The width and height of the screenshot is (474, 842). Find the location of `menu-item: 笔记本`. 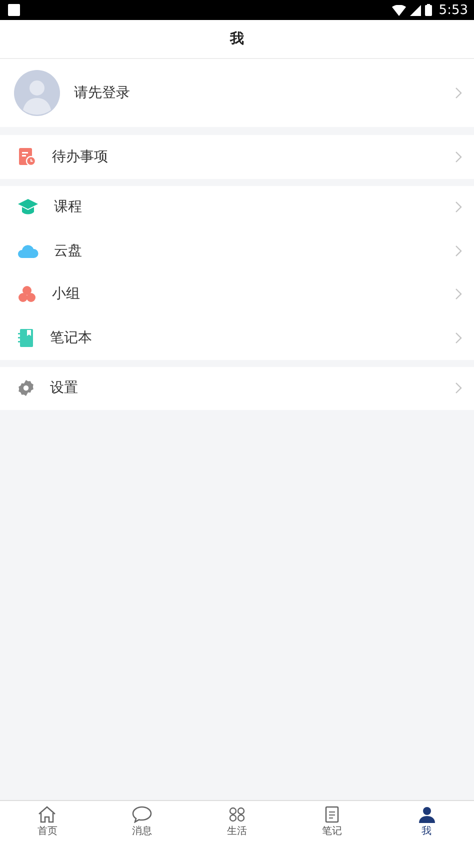

menu-item: 笔记本 is located at coordinates (237, 338).